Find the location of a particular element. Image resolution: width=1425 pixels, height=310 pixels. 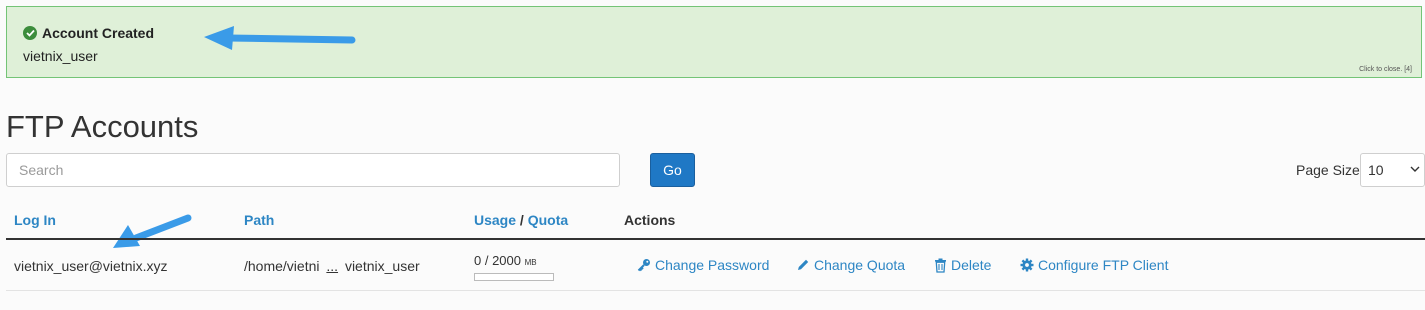

column-header-usage: Usage is located at coordinates (495, 220).